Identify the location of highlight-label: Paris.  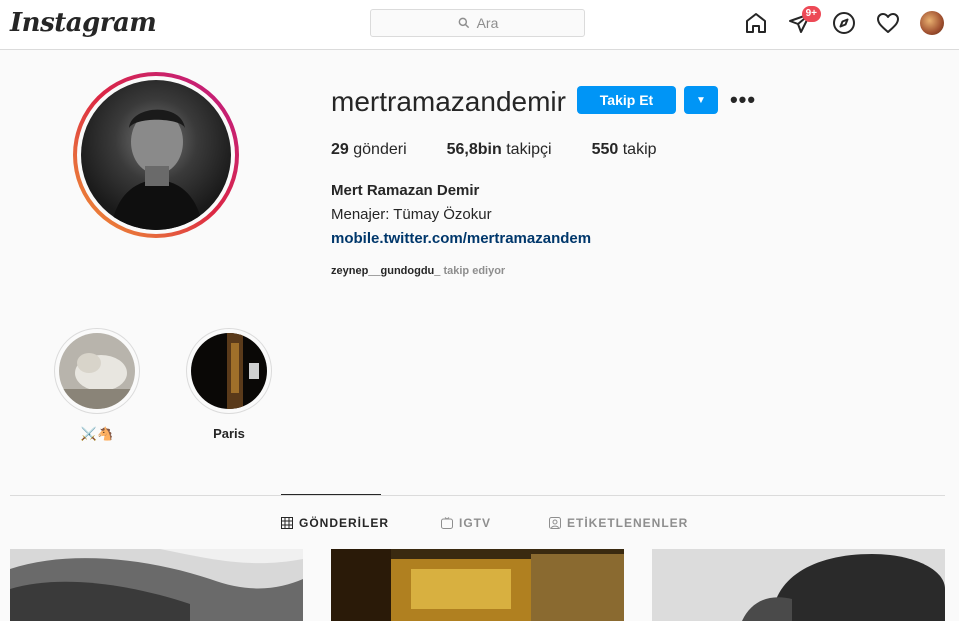
(229, 433).